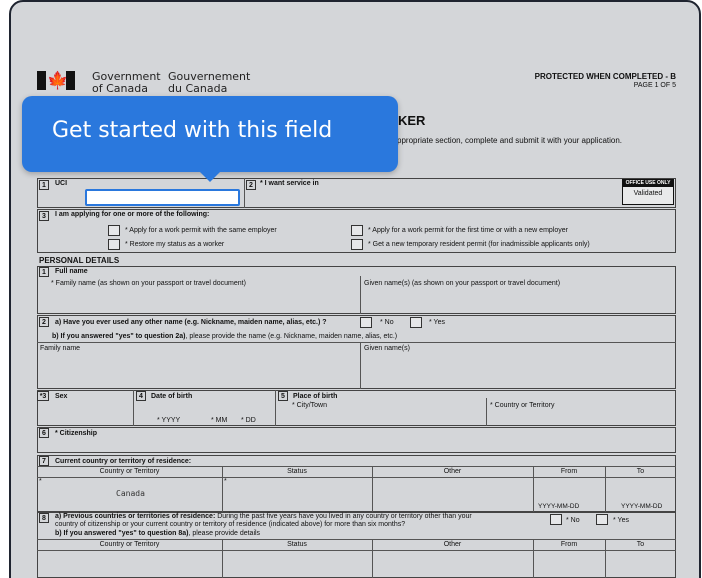 This screenshot has width=702, height=578. Describe the element at coordinates (621, 520) in the screenshot. I see `previous-yes-label: * Yes` at that location.